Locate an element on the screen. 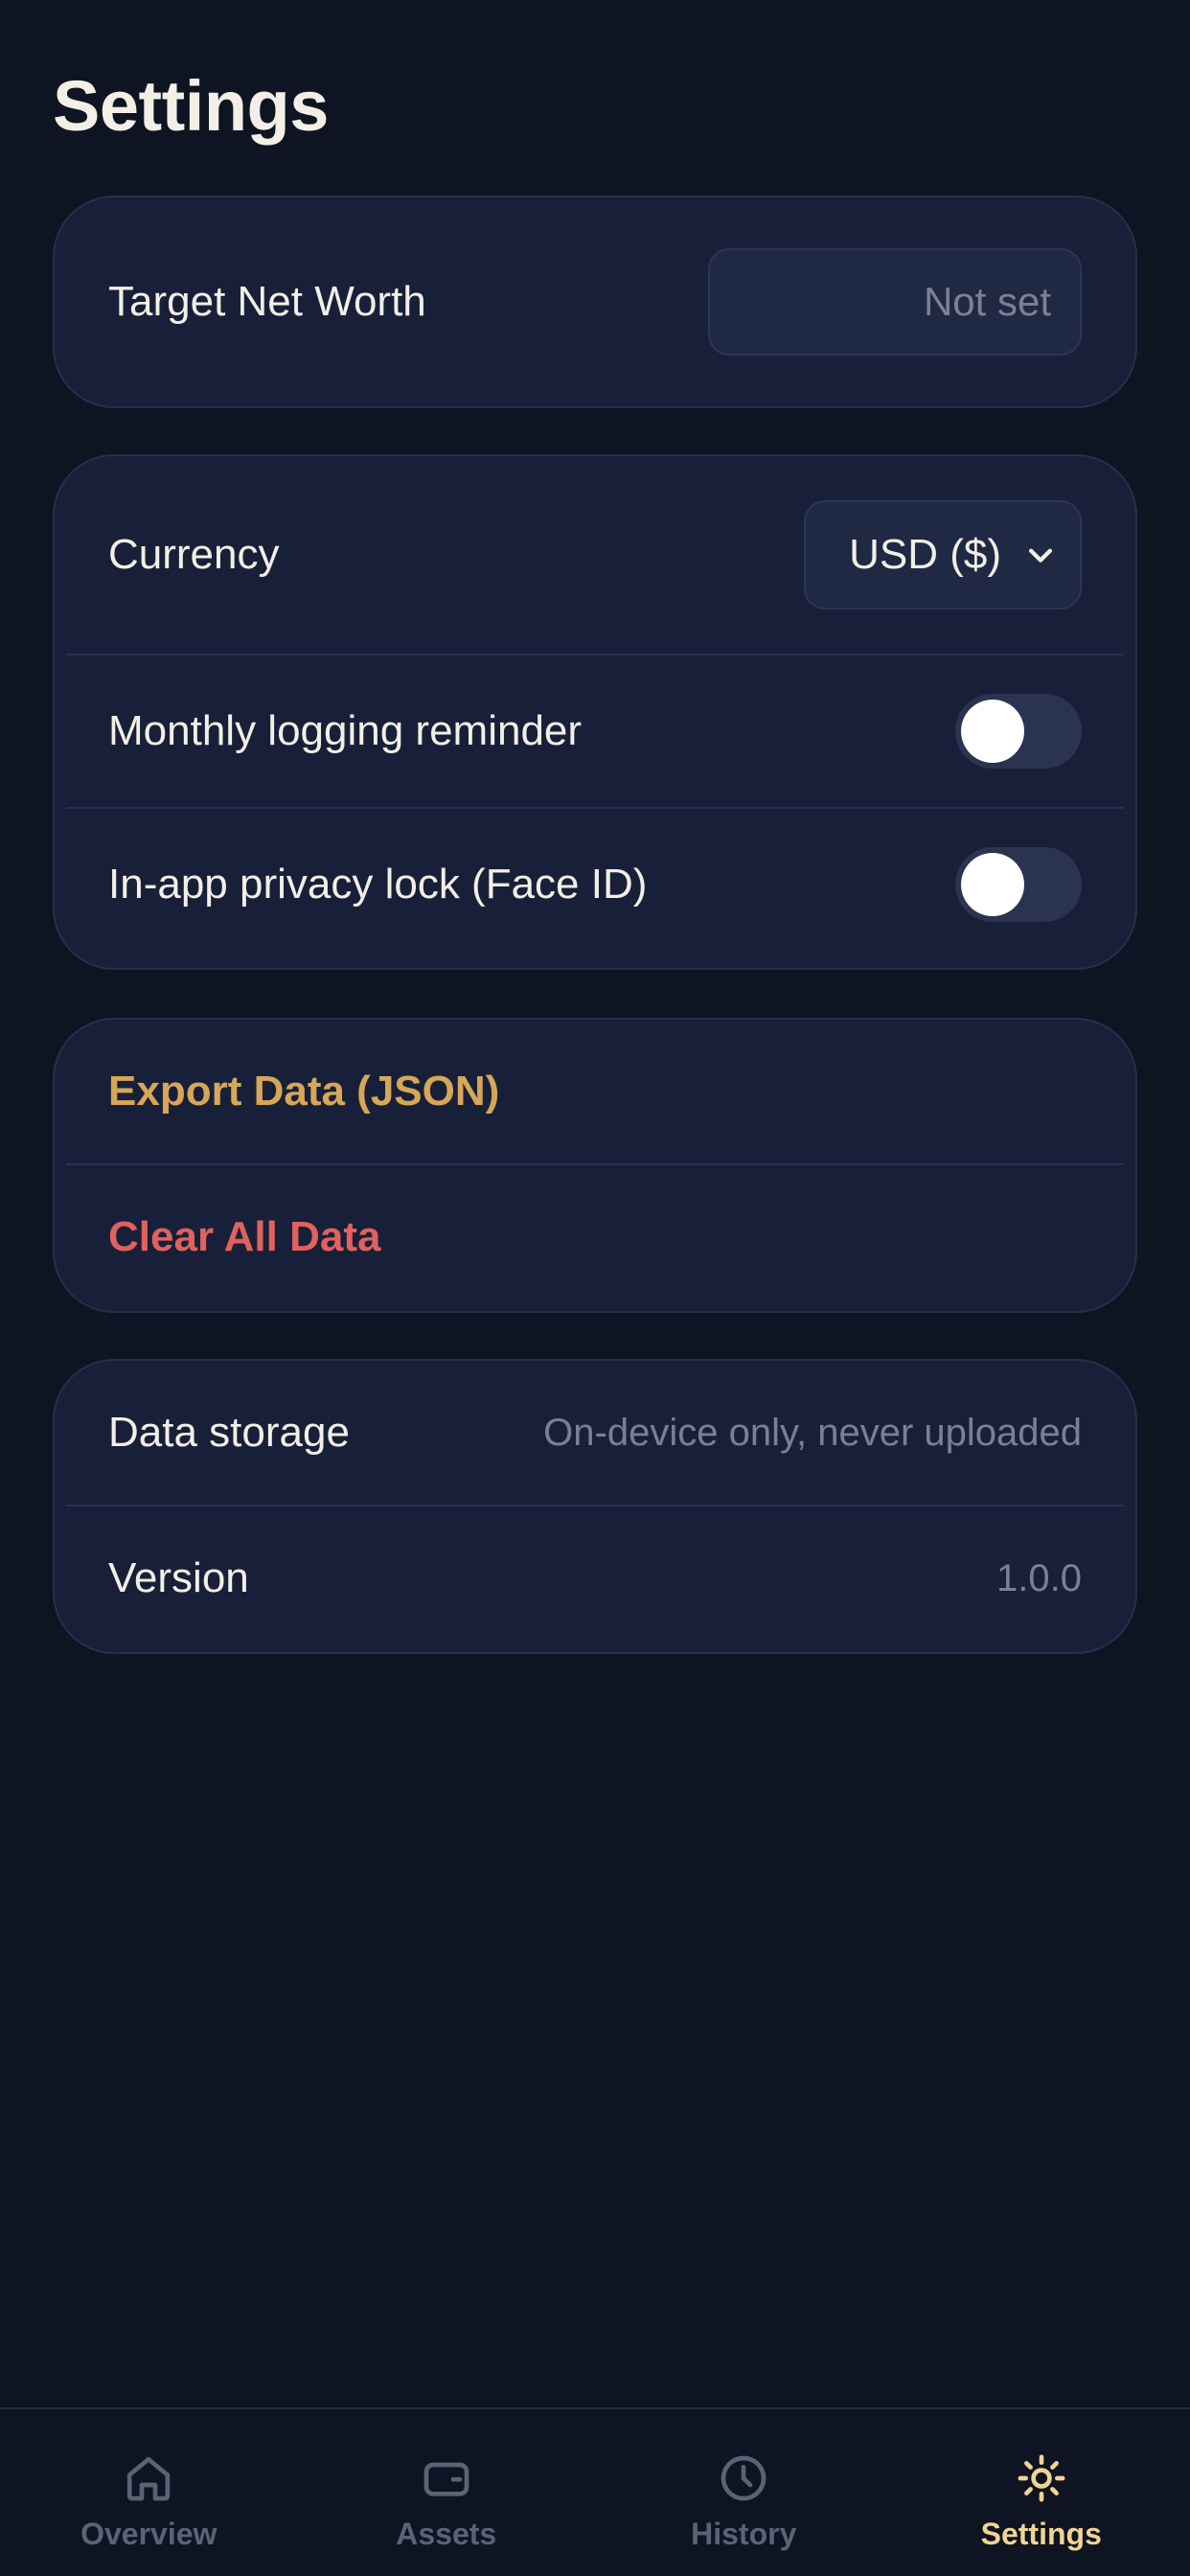  target-label: Target Net Worth is located at coordinates (267, 301).